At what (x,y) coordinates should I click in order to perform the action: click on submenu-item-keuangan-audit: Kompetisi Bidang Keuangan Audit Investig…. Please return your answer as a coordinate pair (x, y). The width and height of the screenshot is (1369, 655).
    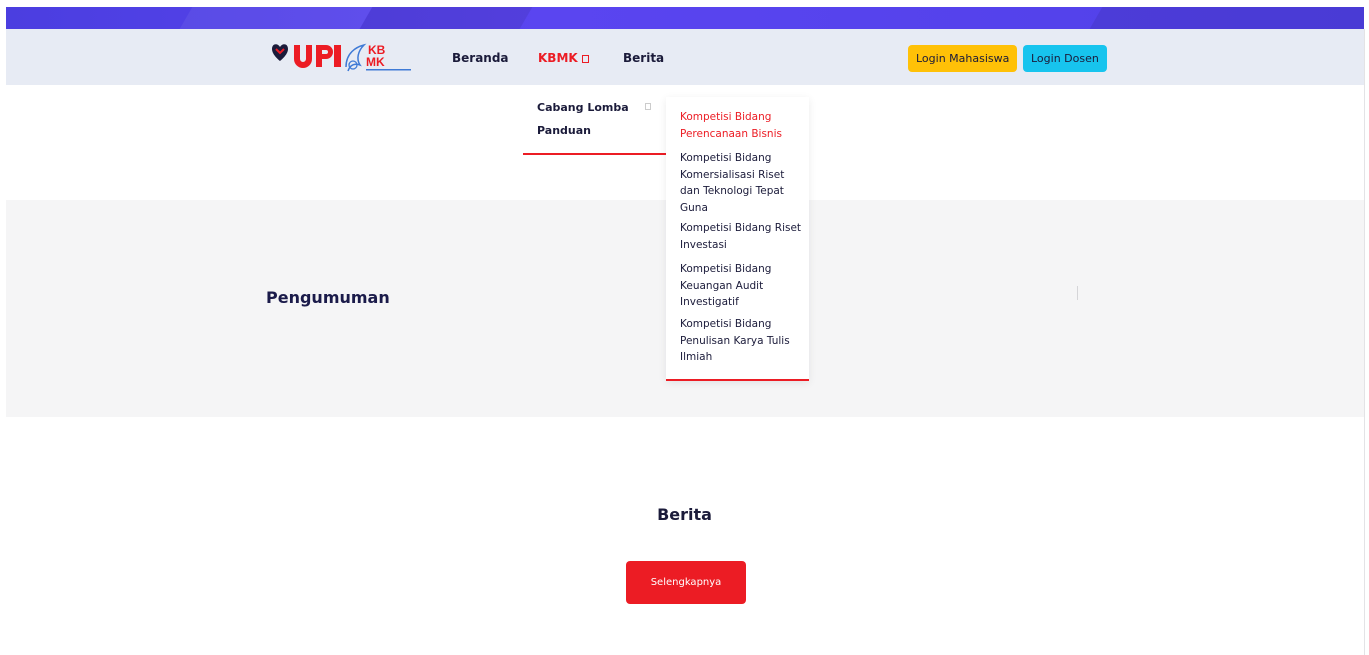
    Looking at the image, I should click on (741, 286).